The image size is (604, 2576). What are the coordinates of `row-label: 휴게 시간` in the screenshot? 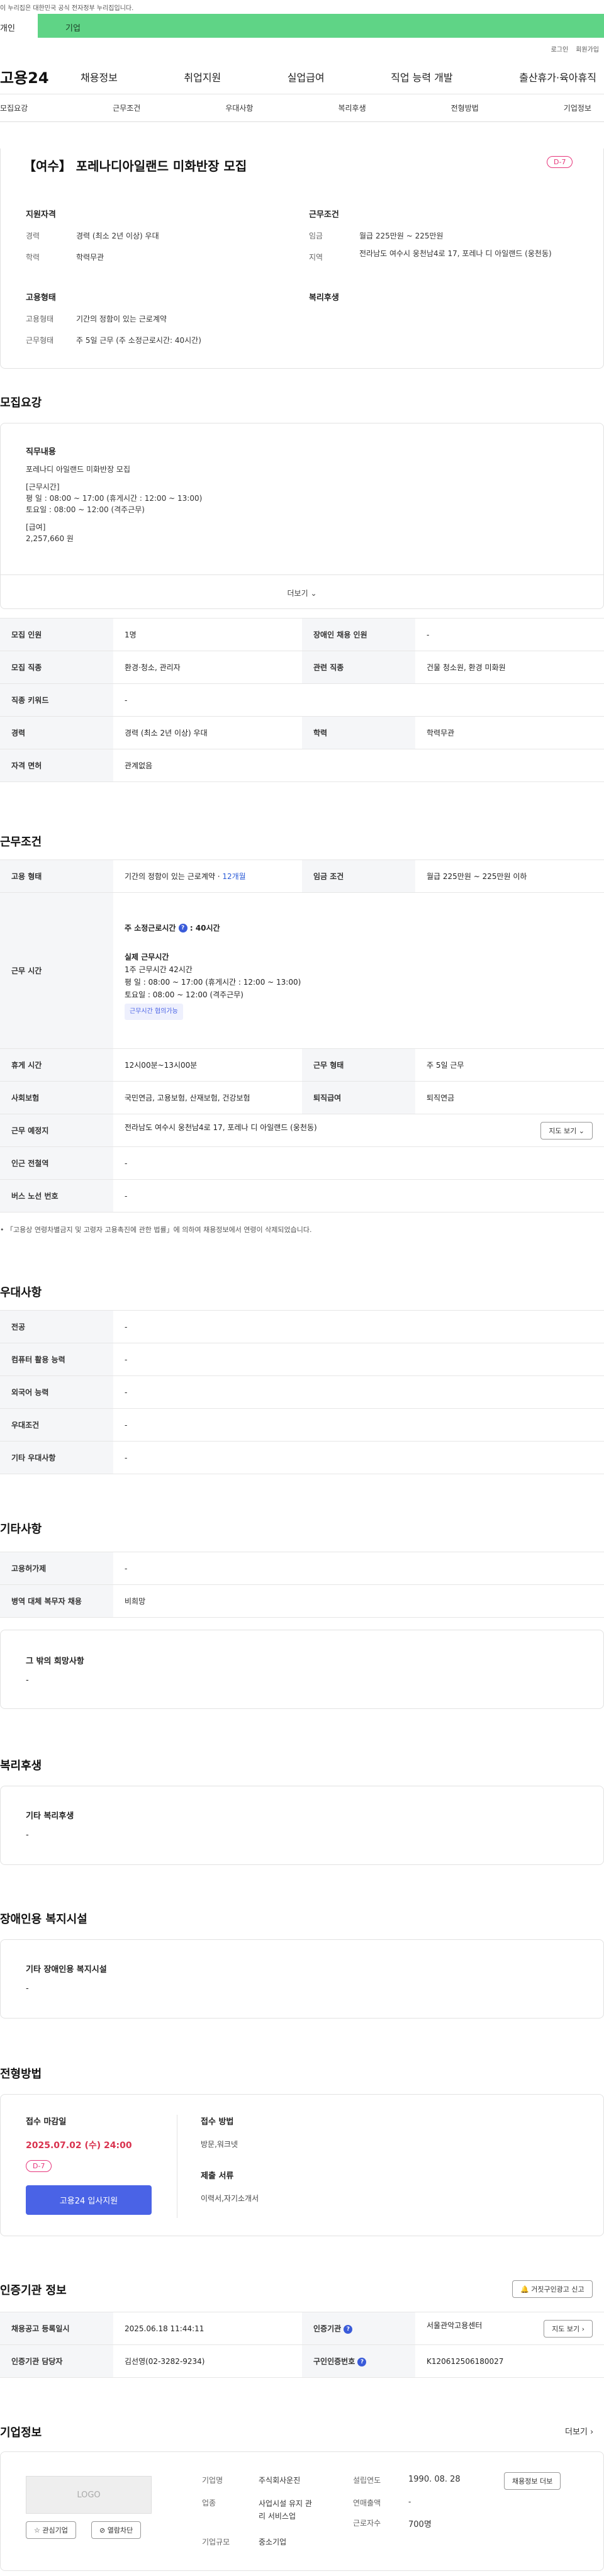 It's located at (56, 1065).